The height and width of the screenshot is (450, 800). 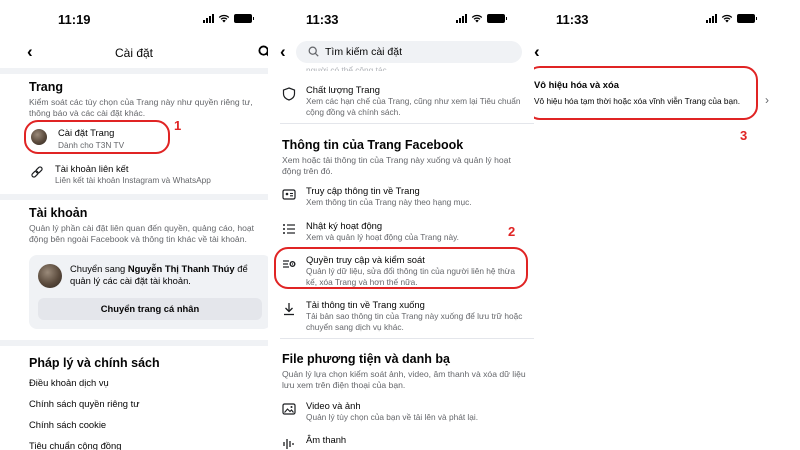 What do you see at coordinates (364, 52) in the screenshot?
I see `search-placeholder: Tìm kiếm cài đặt` at bounding box center [364, 52].